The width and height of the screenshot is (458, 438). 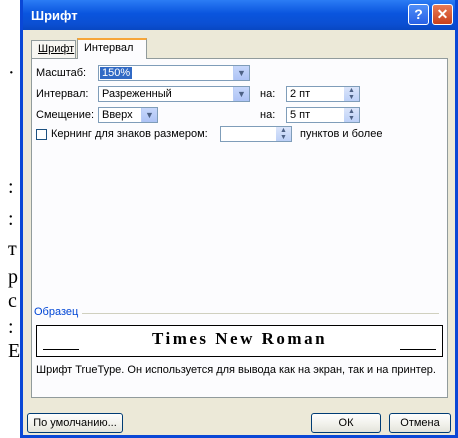 I want to click on sample-preview: Times New Roman, so click(x=239, y=341).